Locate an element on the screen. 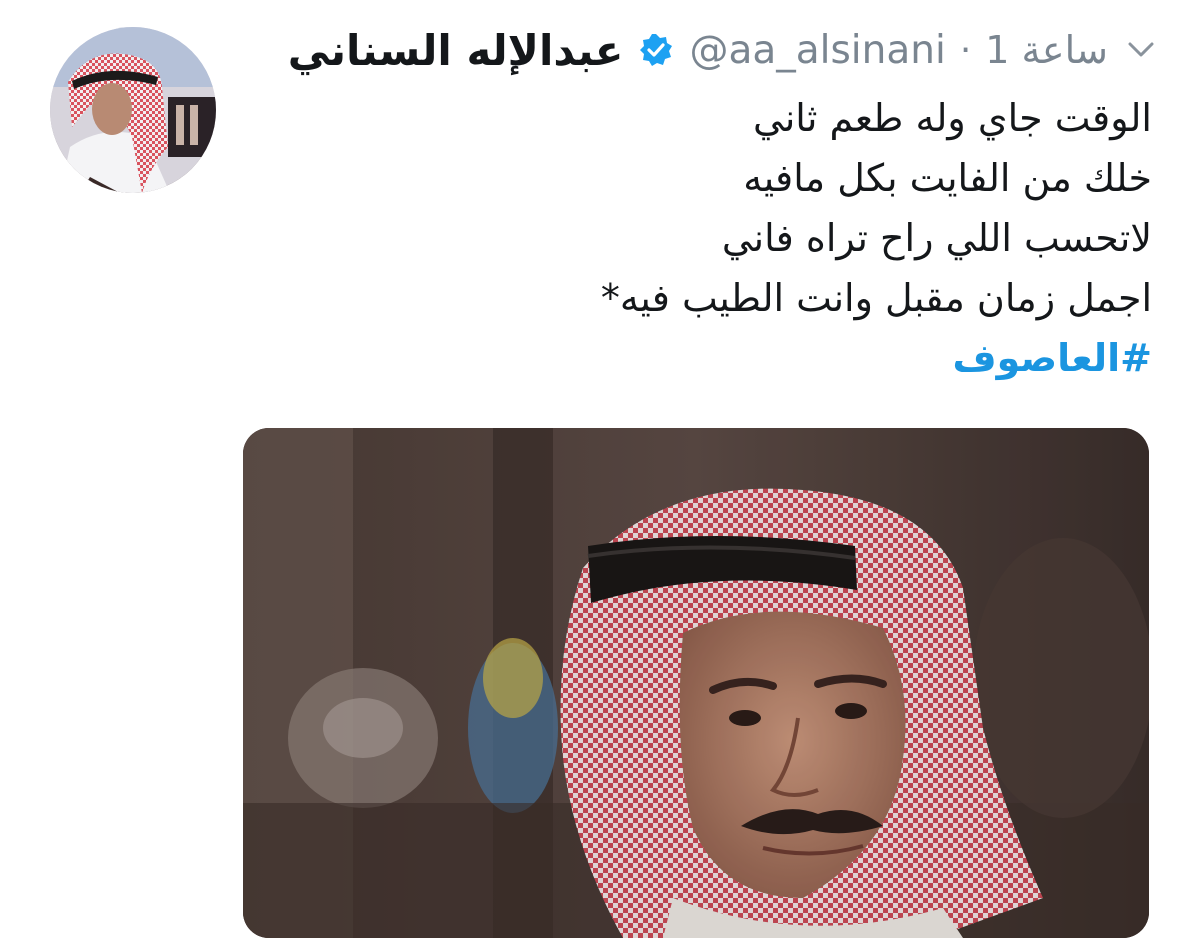  tweet-line: لاتحسب اللي راح تراه فاني is located at coordinates (936, 238).